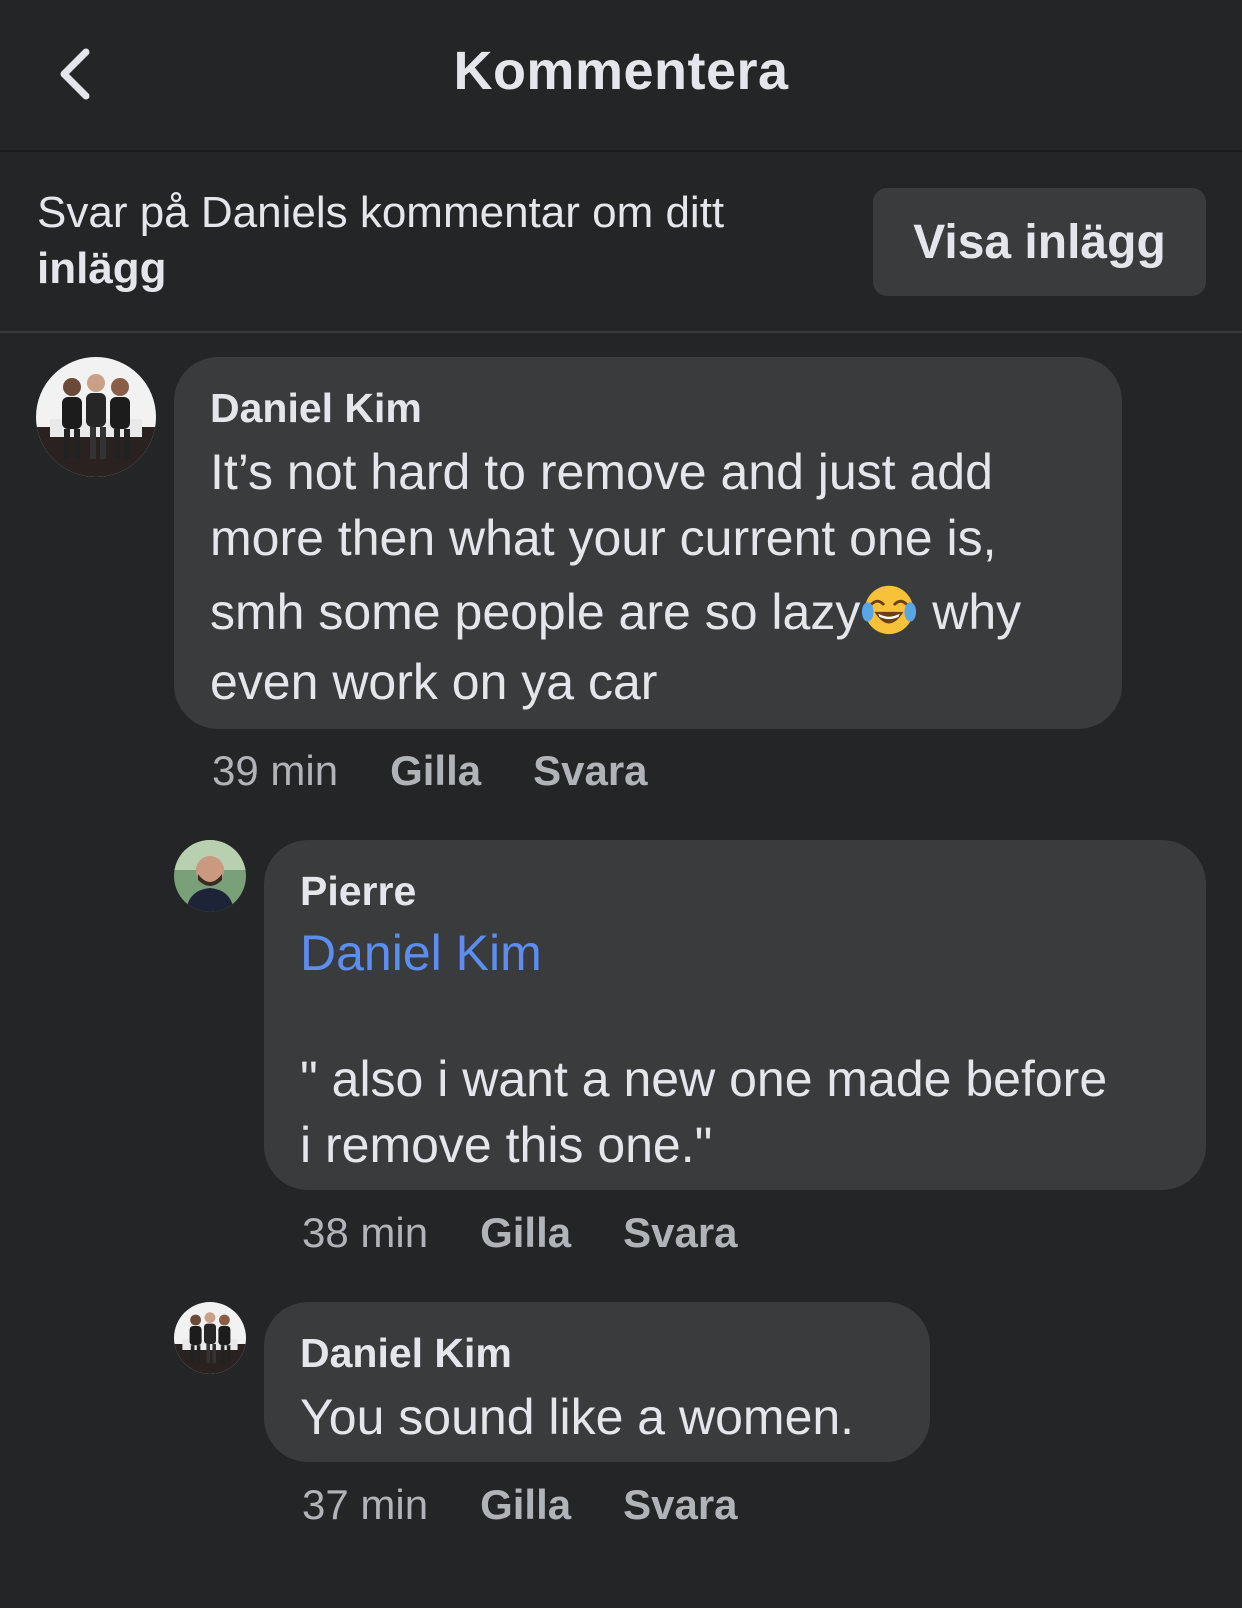  What do you see at coordinates (381, 212) in the screenshot?
I see `context-text-plain: Svar på Daniels kommentar om ditt` at bounding box center [381, 212].